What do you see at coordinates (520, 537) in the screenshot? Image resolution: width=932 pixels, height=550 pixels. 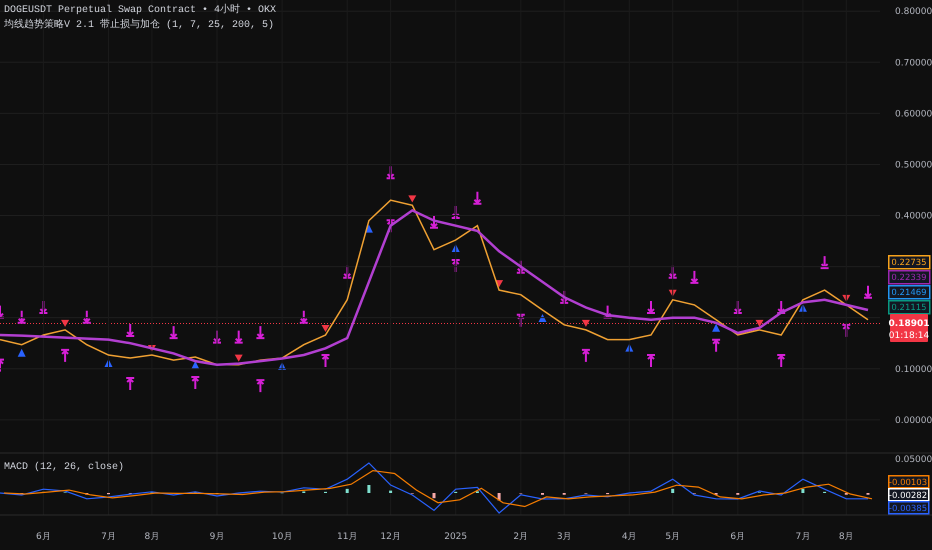 I see `x-tick-label: 2月` at bounding box center [520, 537].